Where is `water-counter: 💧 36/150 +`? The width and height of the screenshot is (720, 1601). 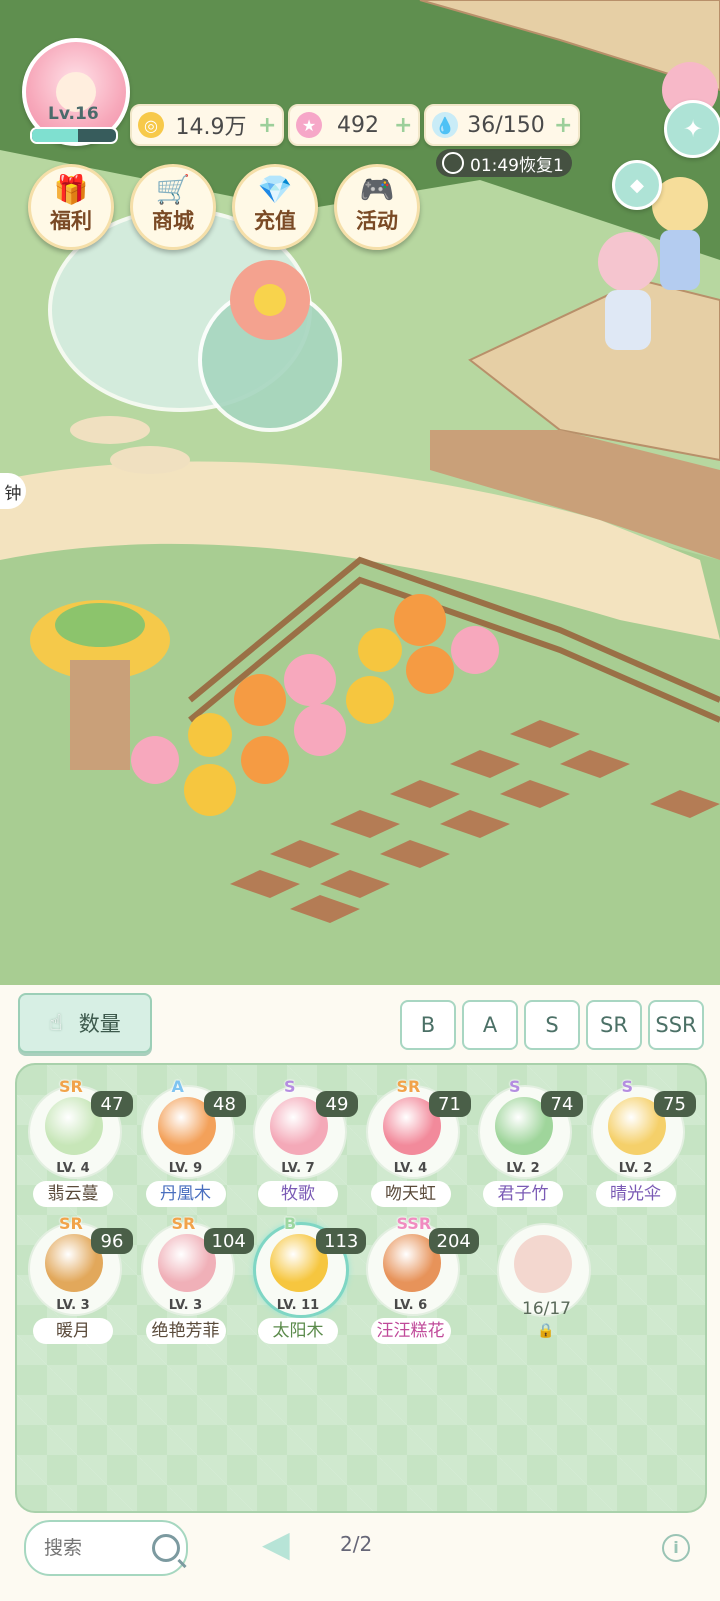
water-counter: 💧 36/150 + is located at coordinates (502, 125).